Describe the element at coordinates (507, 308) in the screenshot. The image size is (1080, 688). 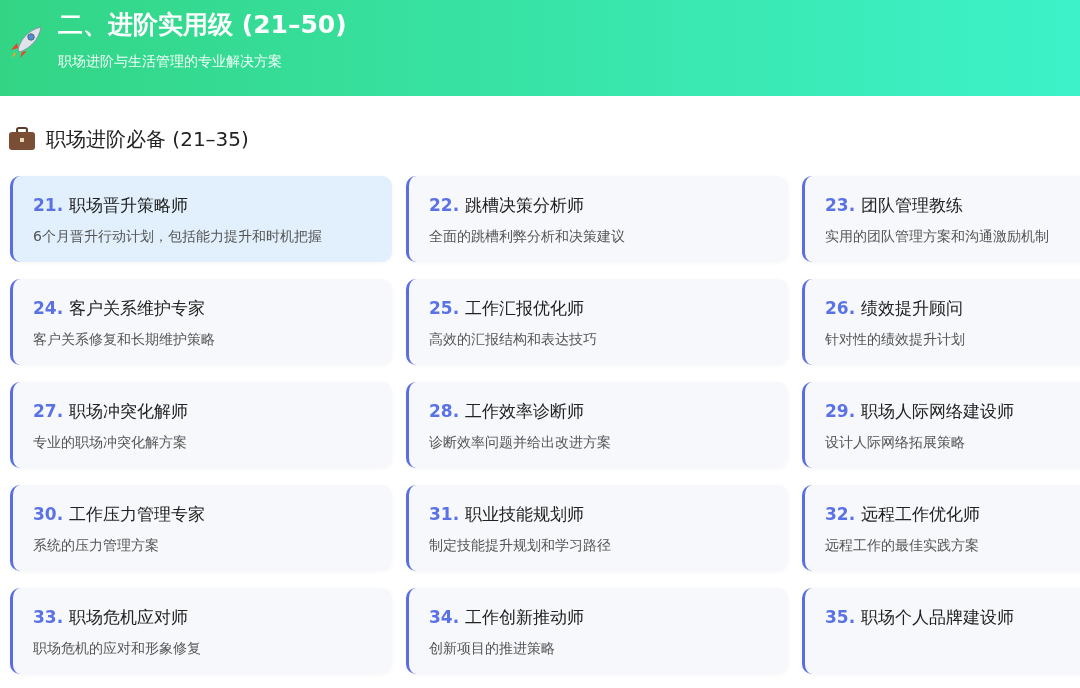
I see `card-title: 25. 工作汇报优化师` at that location.